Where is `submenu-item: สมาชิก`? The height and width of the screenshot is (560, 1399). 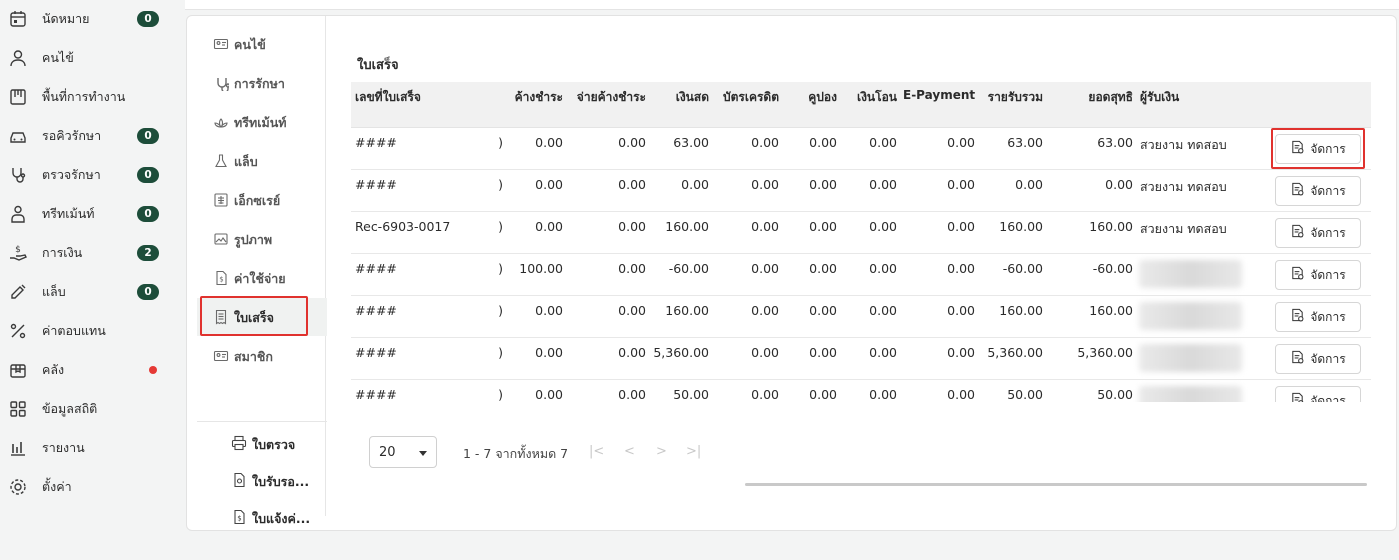
submenu-item: สมาชิก is located at coordinates (262, 356).